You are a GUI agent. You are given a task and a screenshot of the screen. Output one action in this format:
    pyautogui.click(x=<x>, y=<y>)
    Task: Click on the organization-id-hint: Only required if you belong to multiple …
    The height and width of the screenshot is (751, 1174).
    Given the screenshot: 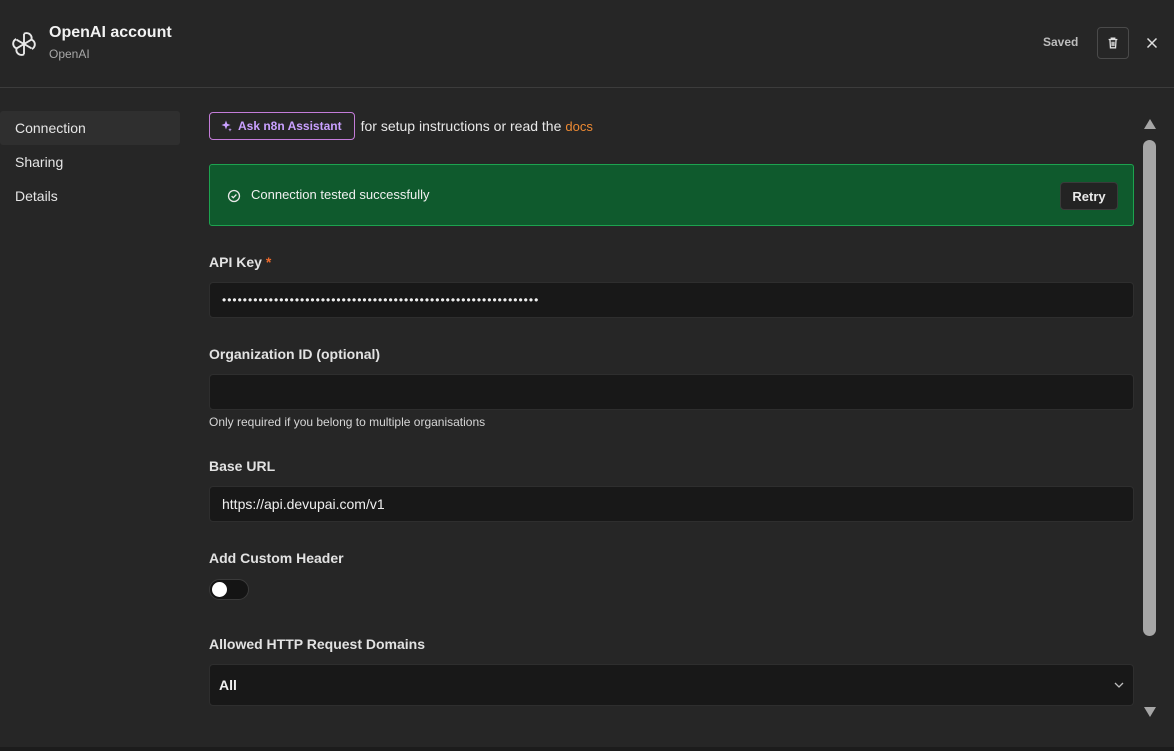 What is the action you would take?
    pyautogui.click(x=347, y=422)
    